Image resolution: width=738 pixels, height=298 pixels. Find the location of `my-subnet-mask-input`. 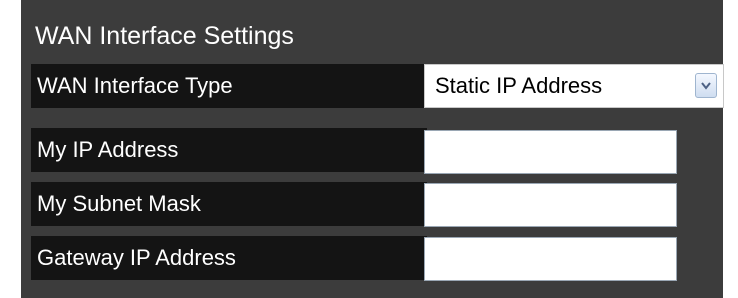

my-subnet-mask-input is located at coordinates (550, 205).